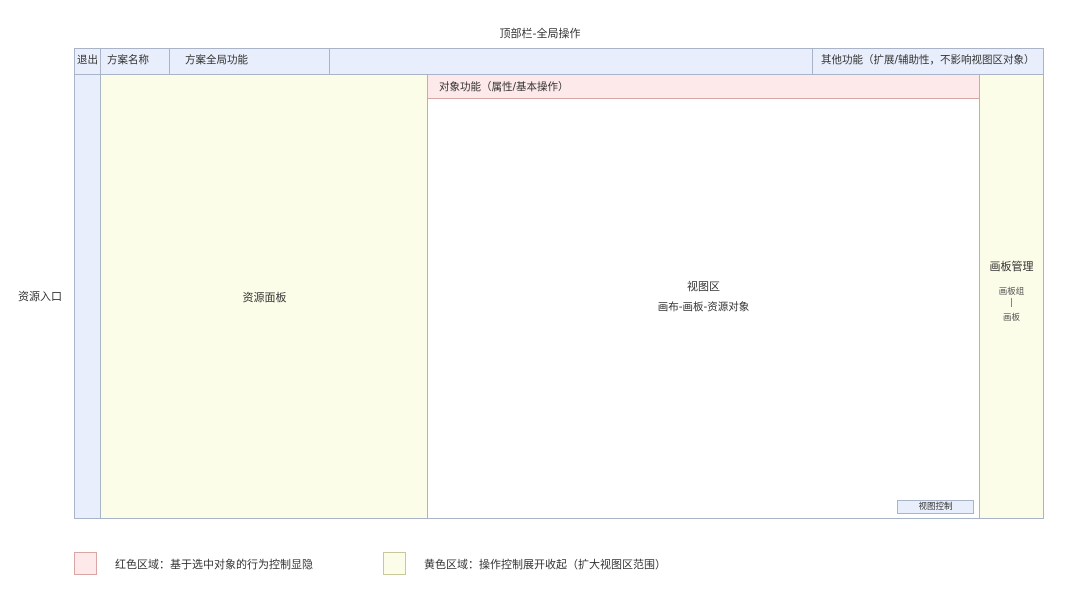 This screenshot has height=597, width=1080. What do you see at coordinates (214, 564) in the screenshot?
I see `legend-red-text: 红色区域：基于选中对象的行为控制显隐` at bounding box center [214, 564].